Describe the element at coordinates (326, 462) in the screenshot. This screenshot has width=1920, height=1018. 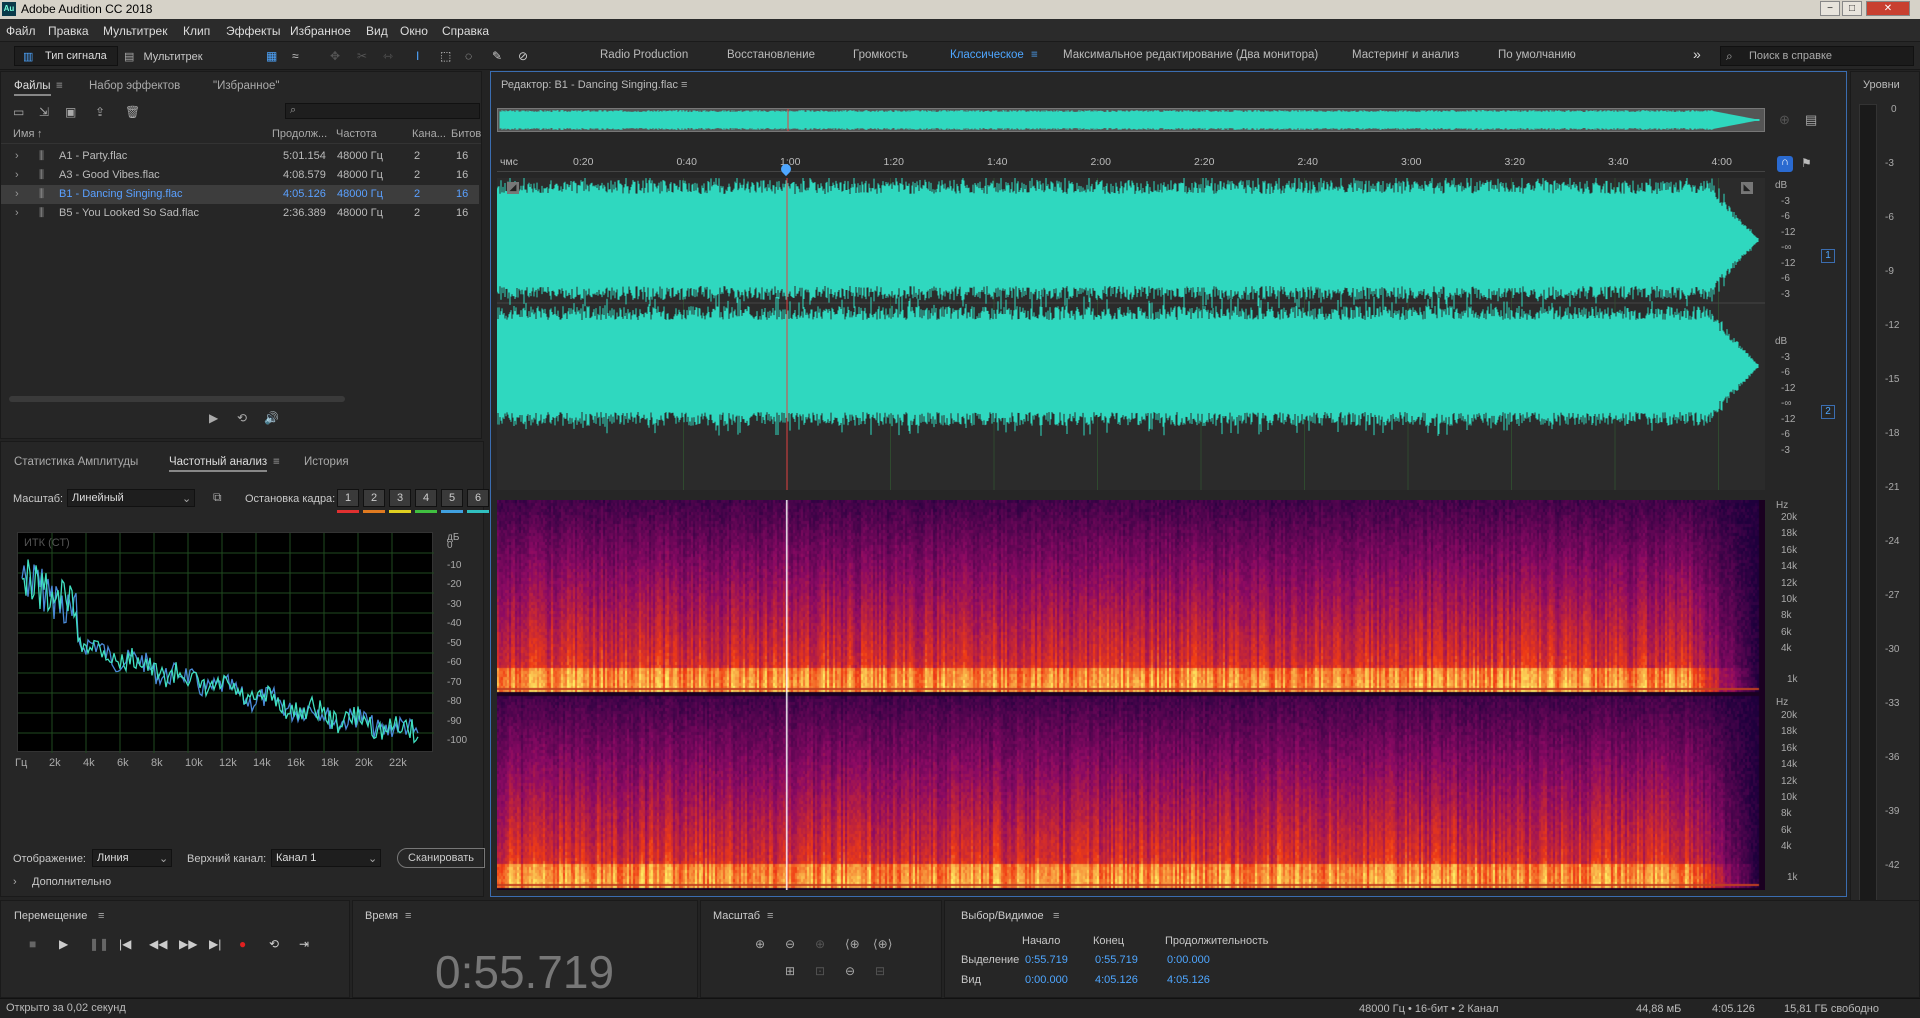
I see `tab-history: История` at that location.